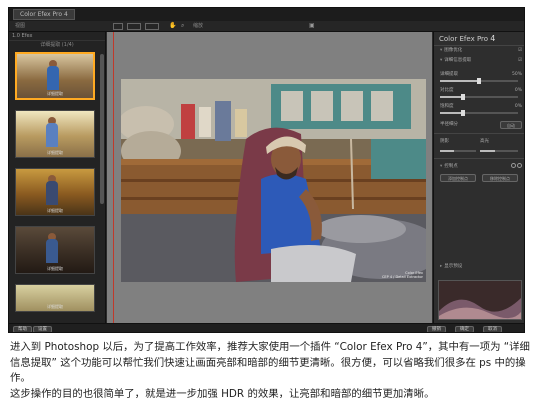  What do you see at coordinates (479, 167) in the screenshot?
I see `control-points-row: ▾ 控制点` at bounding box center [479, 167].